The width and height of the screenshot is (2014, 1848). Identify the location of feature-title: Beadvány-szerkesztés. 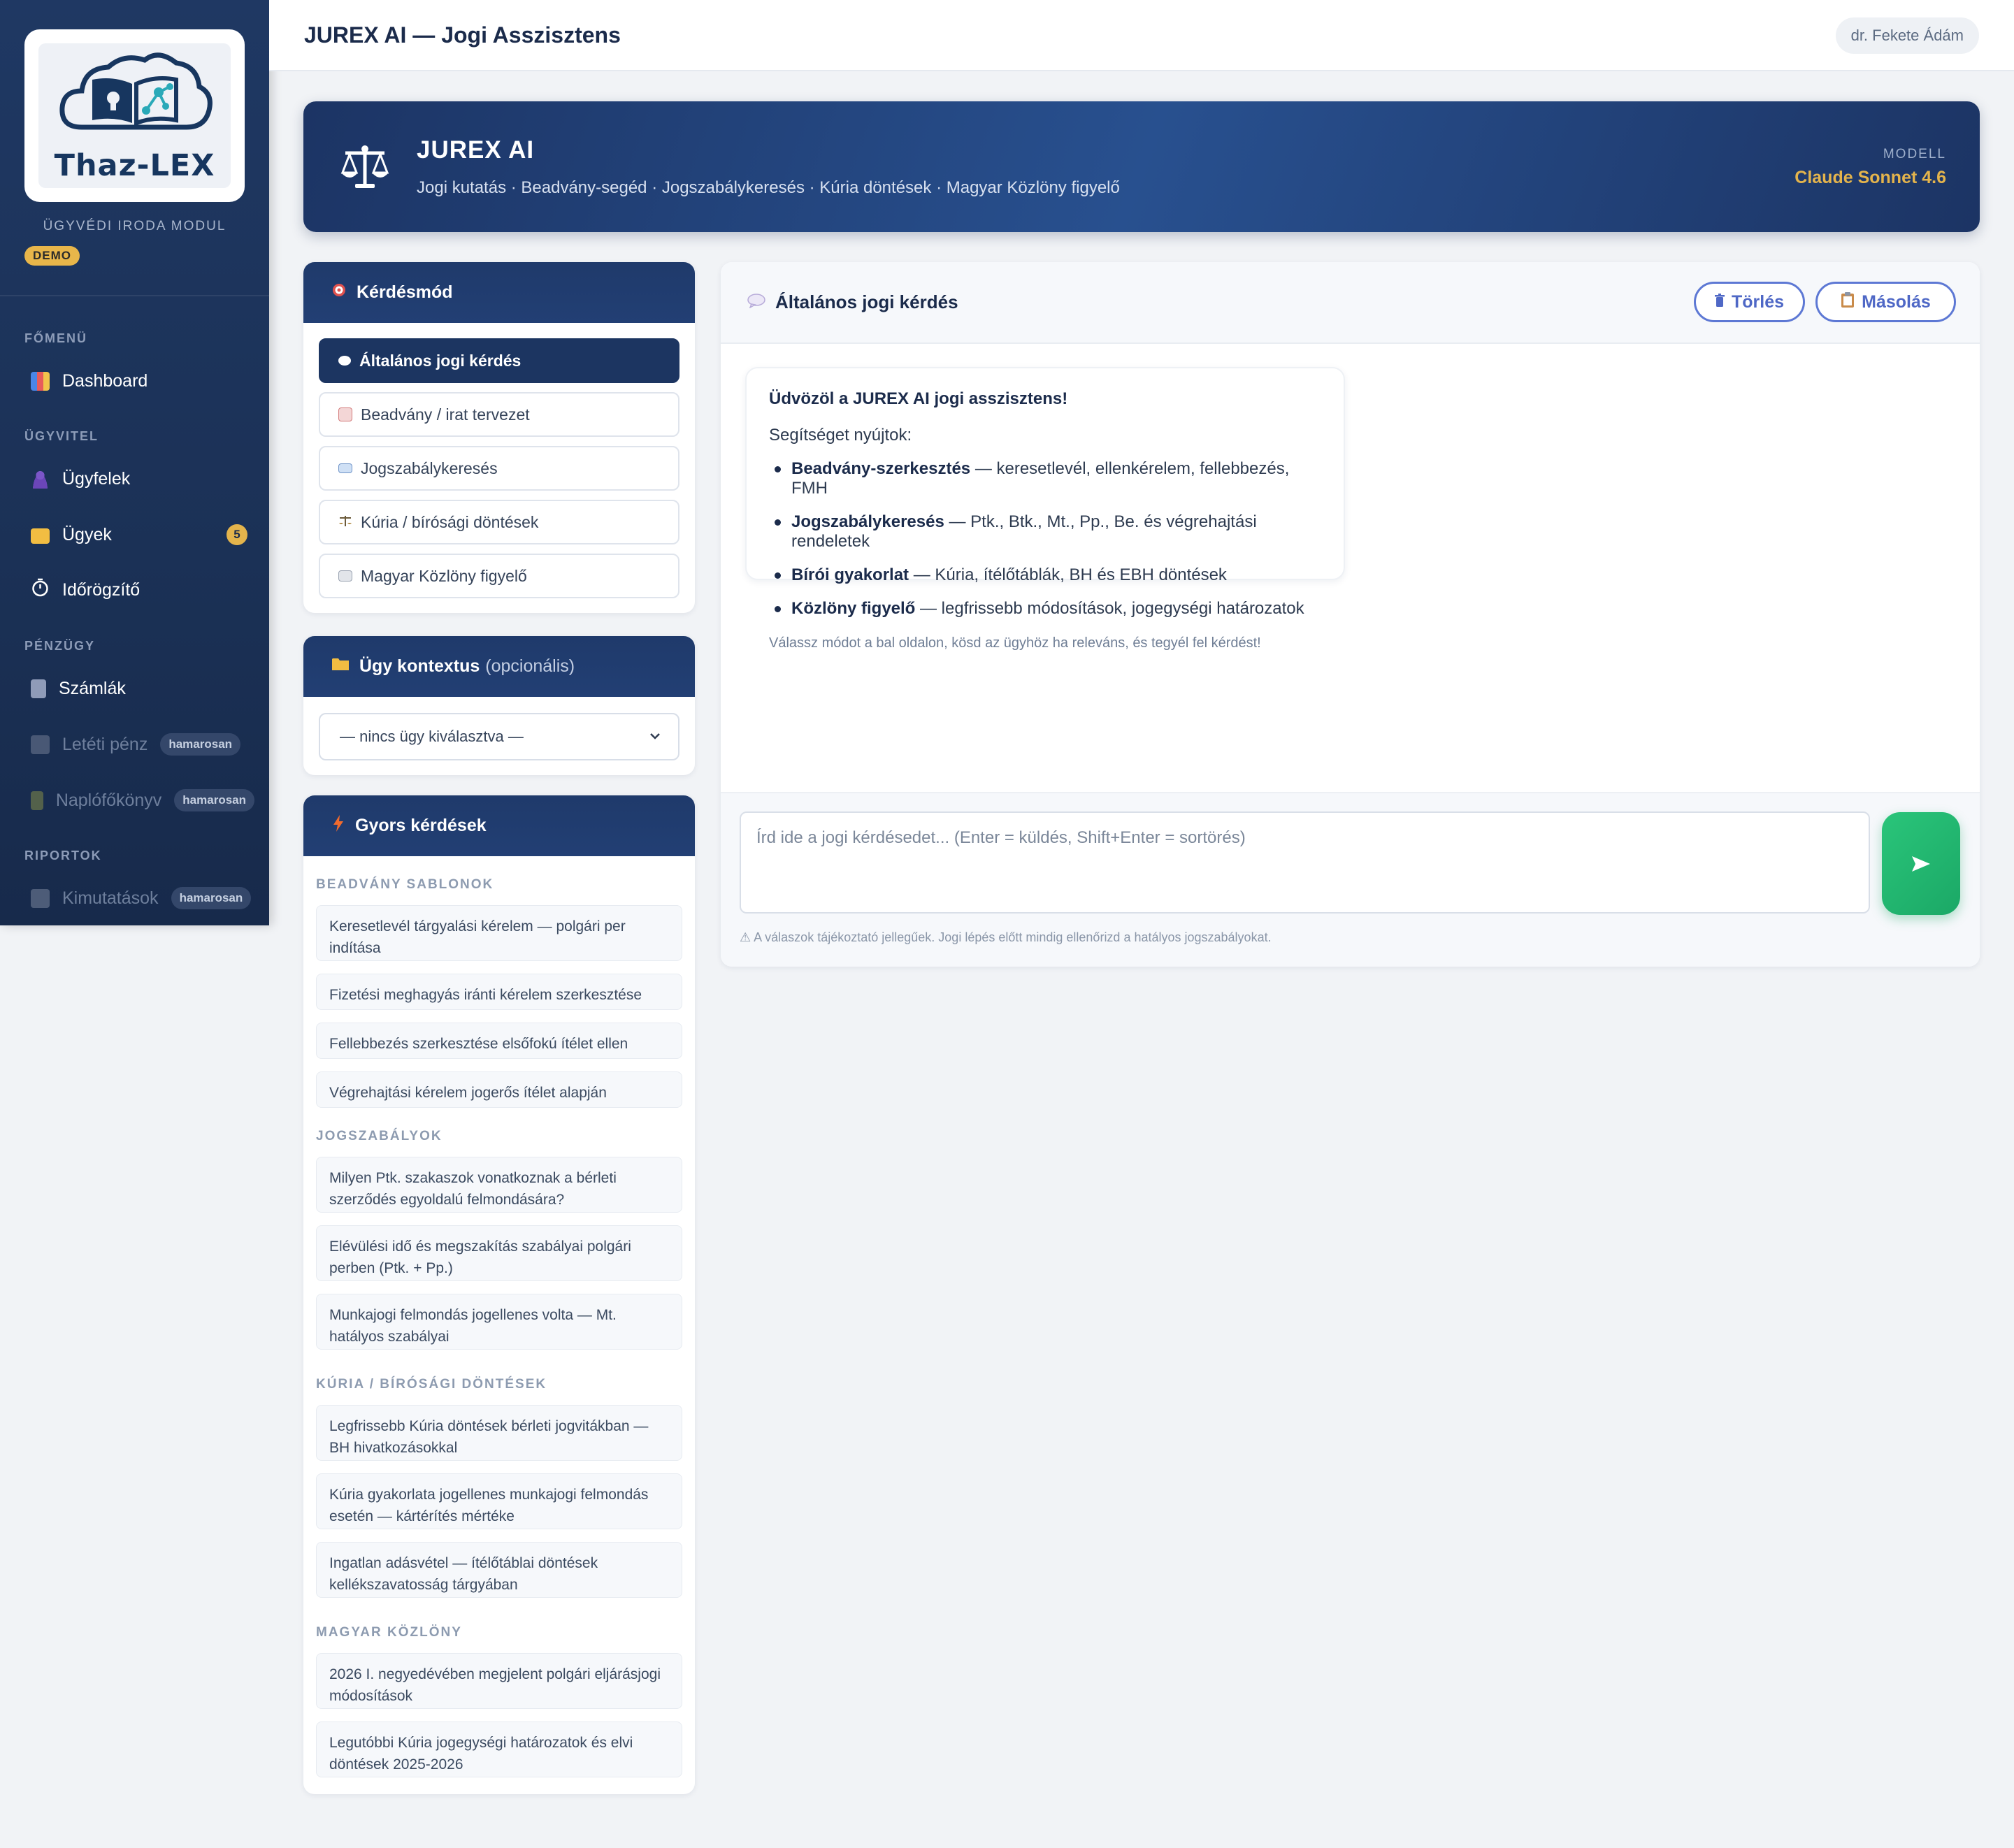
(881, 468).